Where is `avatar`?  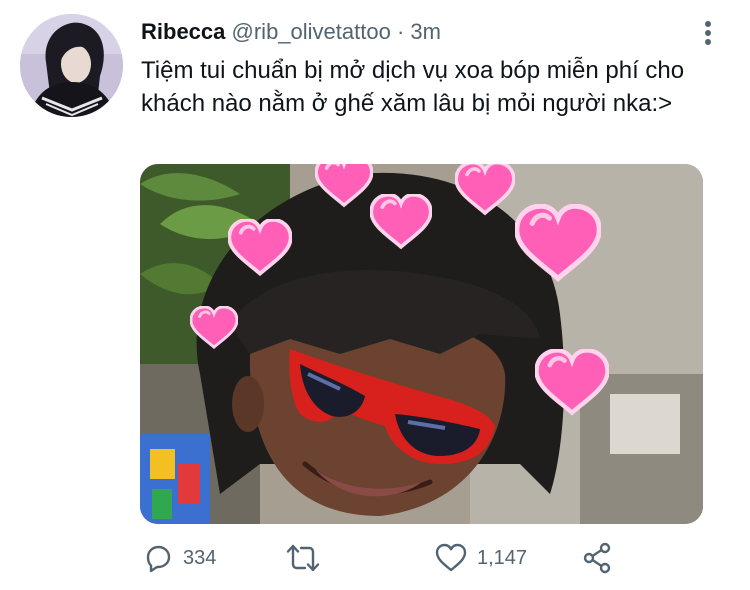
avatar is located at coordinates (71, 65).